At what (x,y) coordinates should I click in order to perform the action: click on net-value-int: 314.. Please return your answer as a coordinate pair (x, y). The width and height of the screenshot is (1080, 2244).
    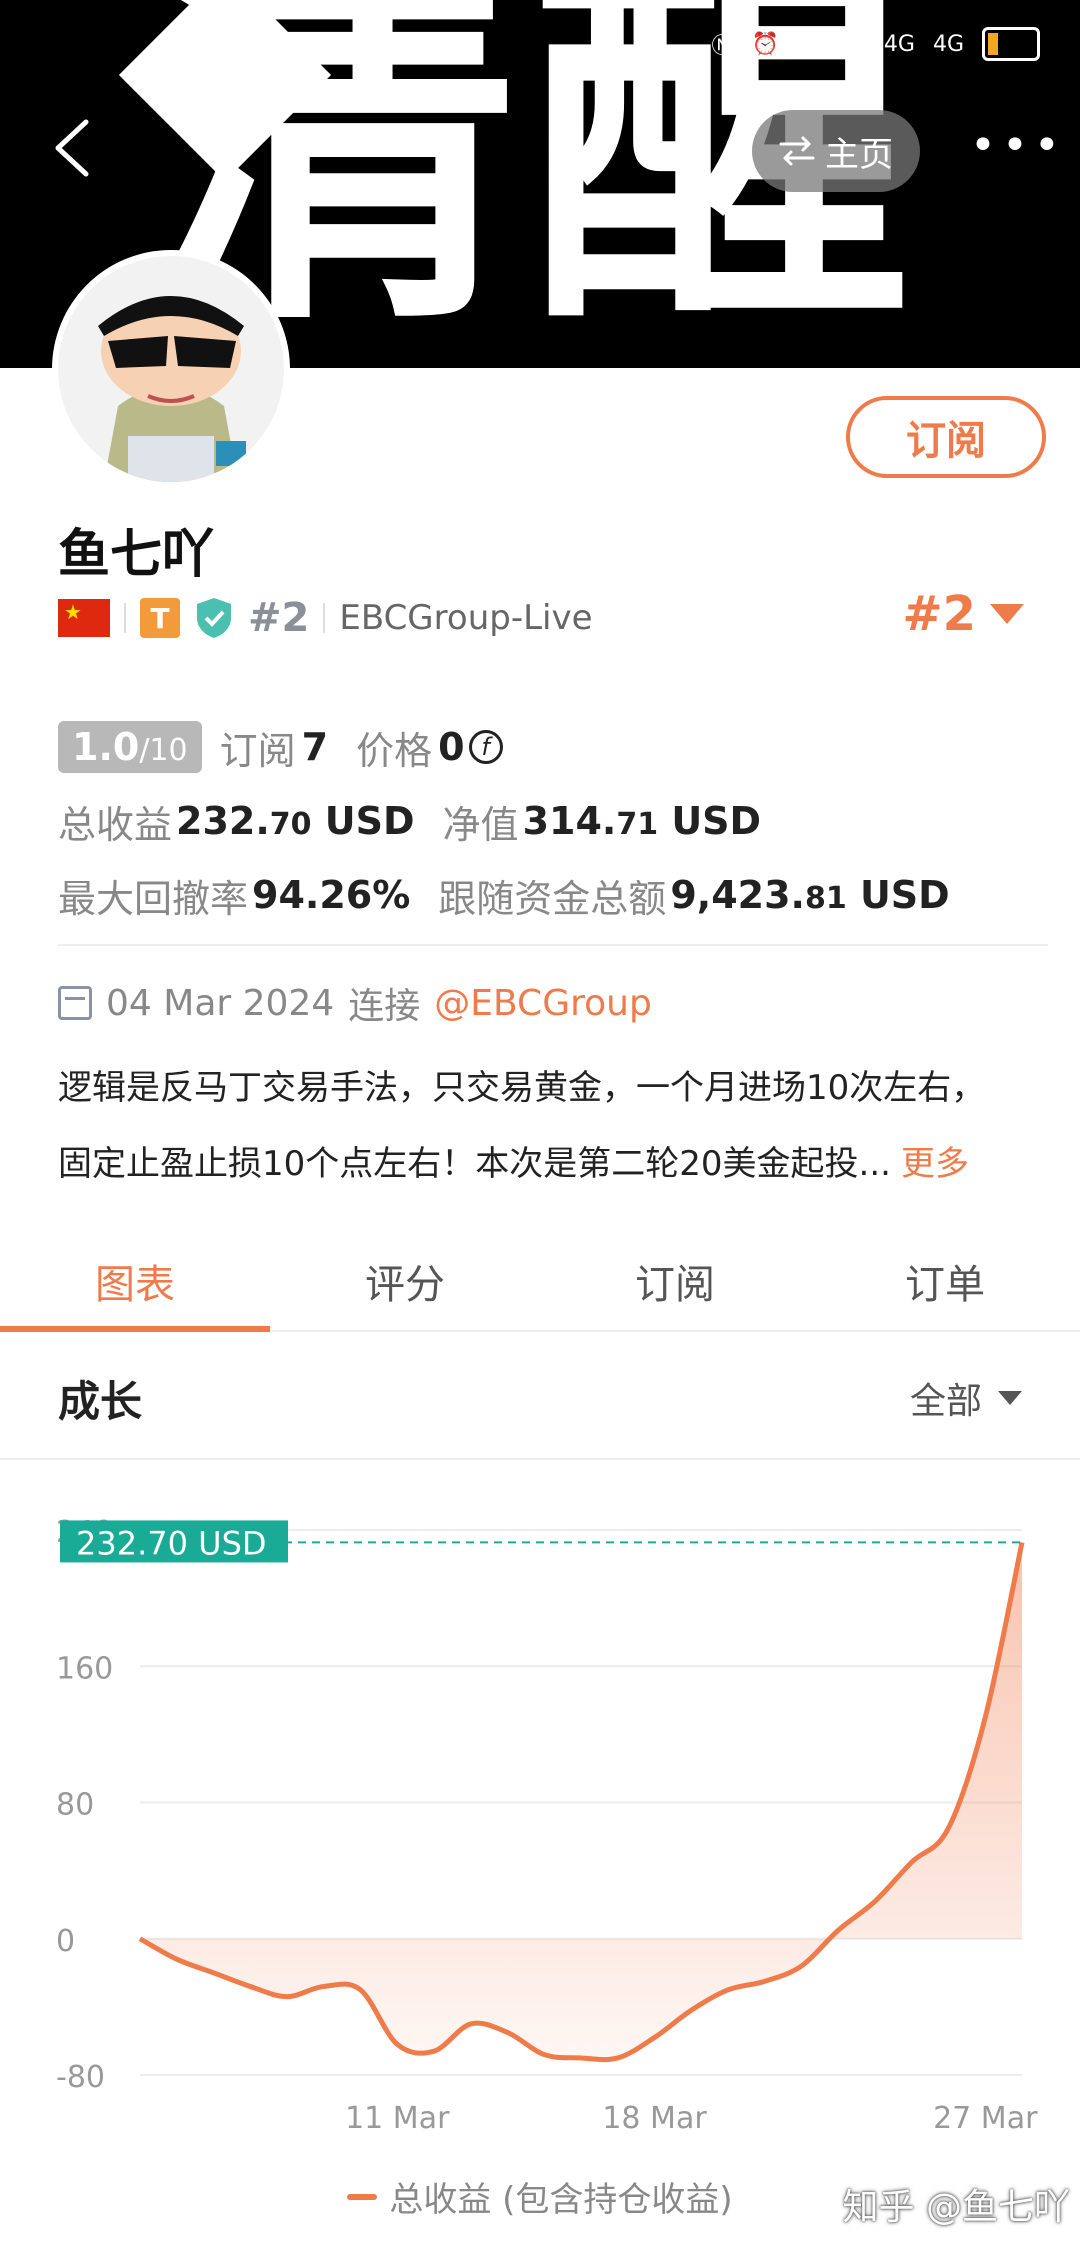
    Looking at the image, I should click on (569, 821).